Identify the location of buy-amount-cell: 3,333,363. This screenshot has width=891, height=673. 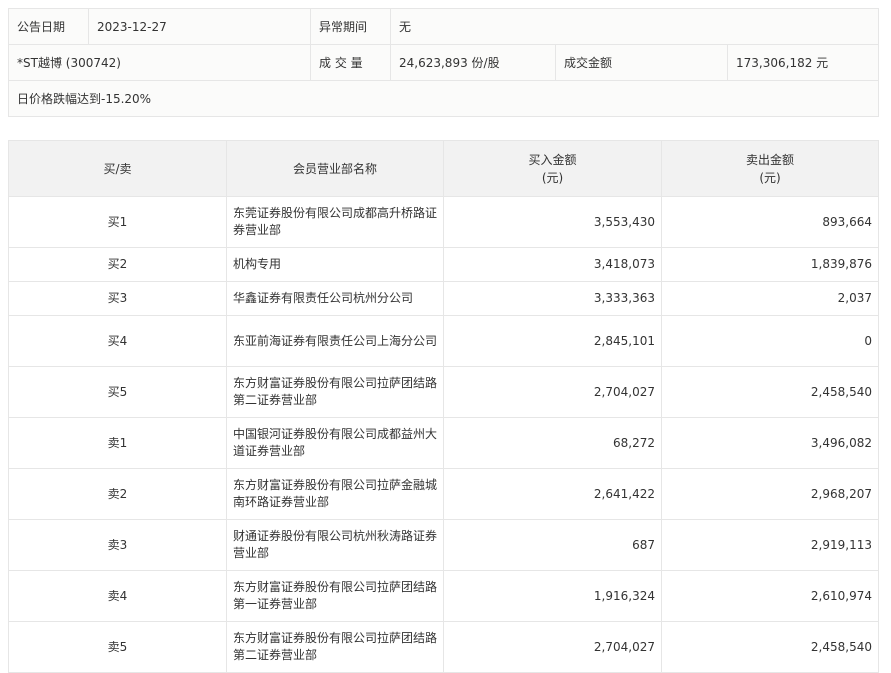
(552, 298).